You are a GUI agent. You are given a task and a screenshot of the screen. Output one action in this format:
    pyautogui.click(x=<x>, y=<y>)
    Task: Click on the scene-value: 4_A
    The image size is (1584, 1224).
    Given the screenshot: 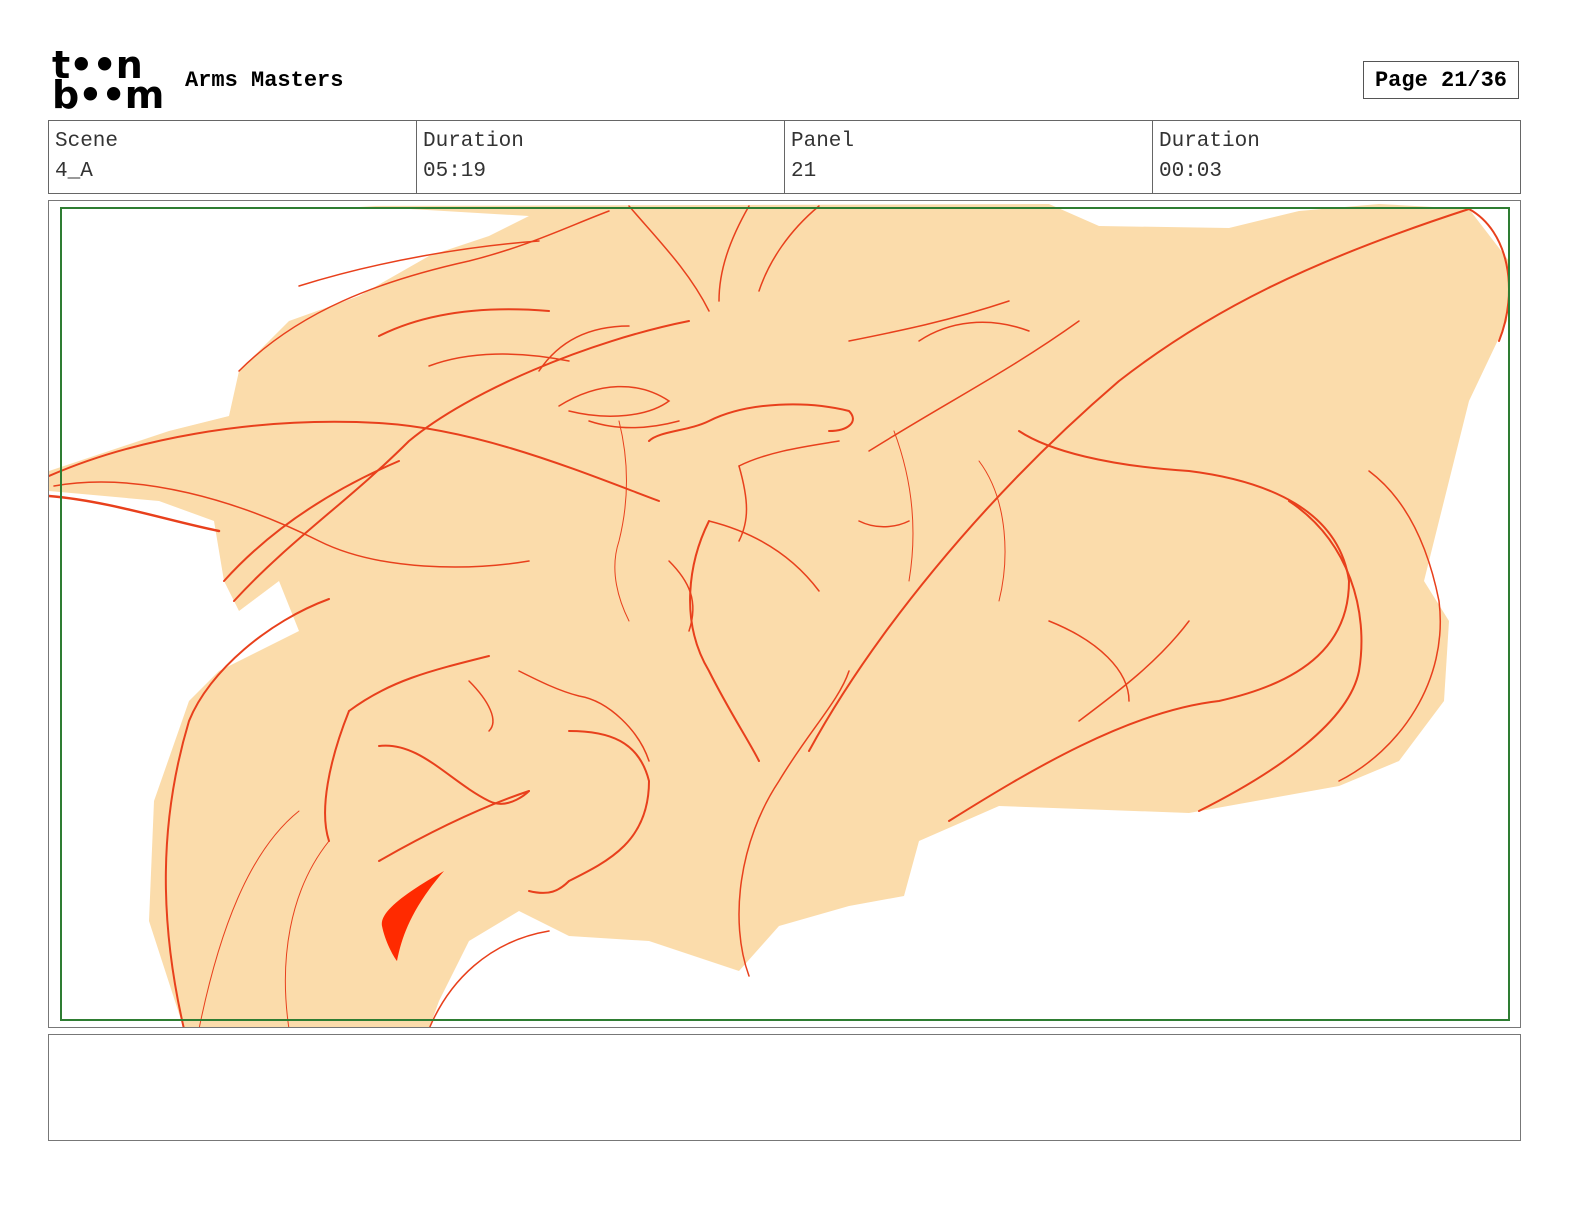 What is the action you would take?
    pyautogui.click(x=74, y=171)
    